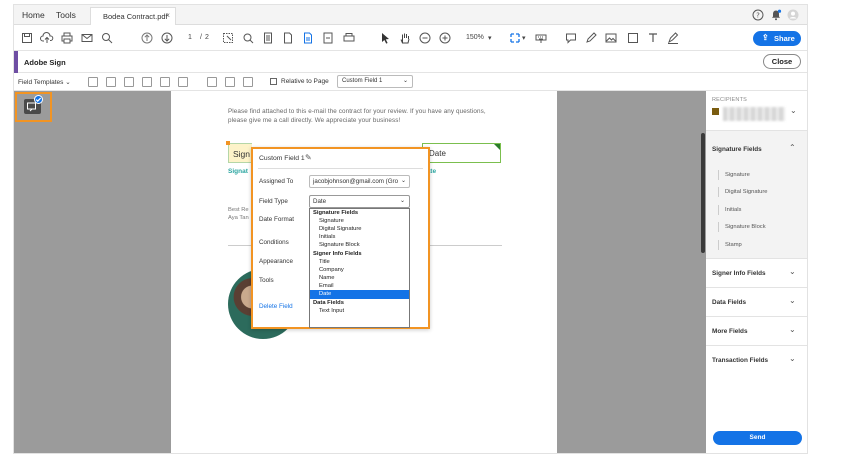 Image resolution: width=841 pixels, height=461 pixels. What do you see at coordinates (27, 38) in the screenshot?
I see `save-icon` at bounding box center [27, 38].